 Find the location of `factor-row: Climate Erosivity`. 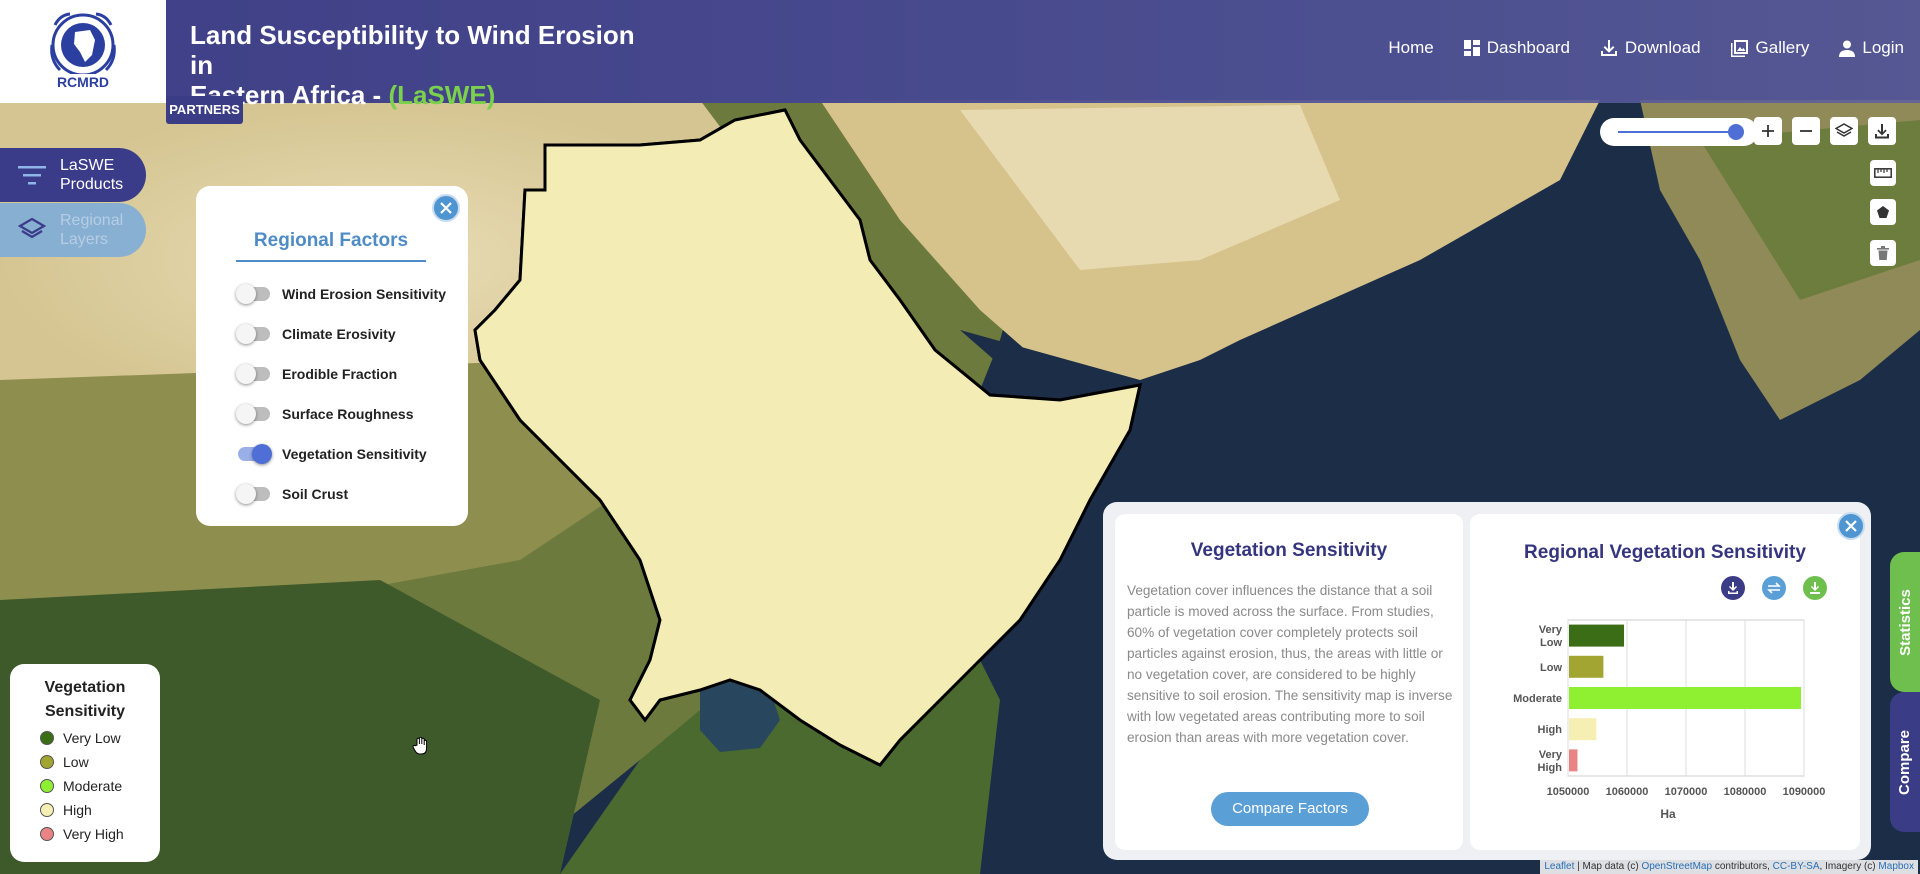

factor-row: Climate Erosivity is located at coordinates (316, 334).